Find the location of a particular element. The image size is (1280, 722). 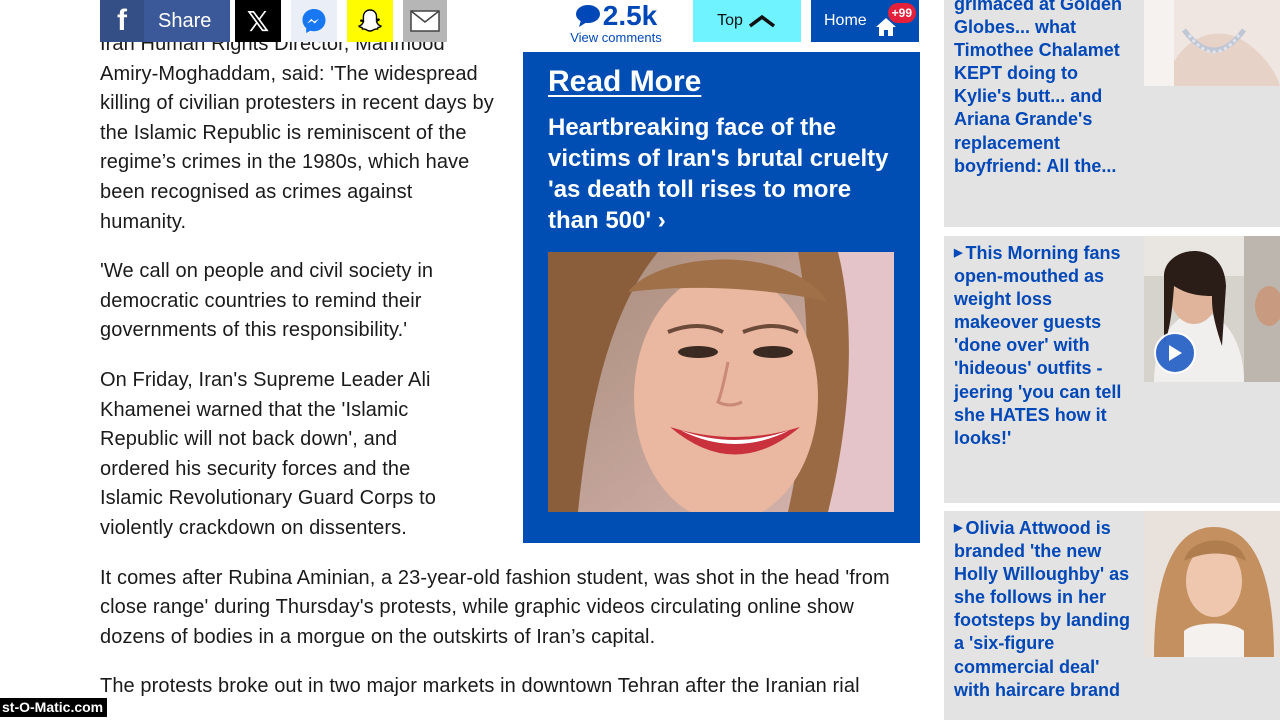

play-icon is located at coordinates (1175, 353).